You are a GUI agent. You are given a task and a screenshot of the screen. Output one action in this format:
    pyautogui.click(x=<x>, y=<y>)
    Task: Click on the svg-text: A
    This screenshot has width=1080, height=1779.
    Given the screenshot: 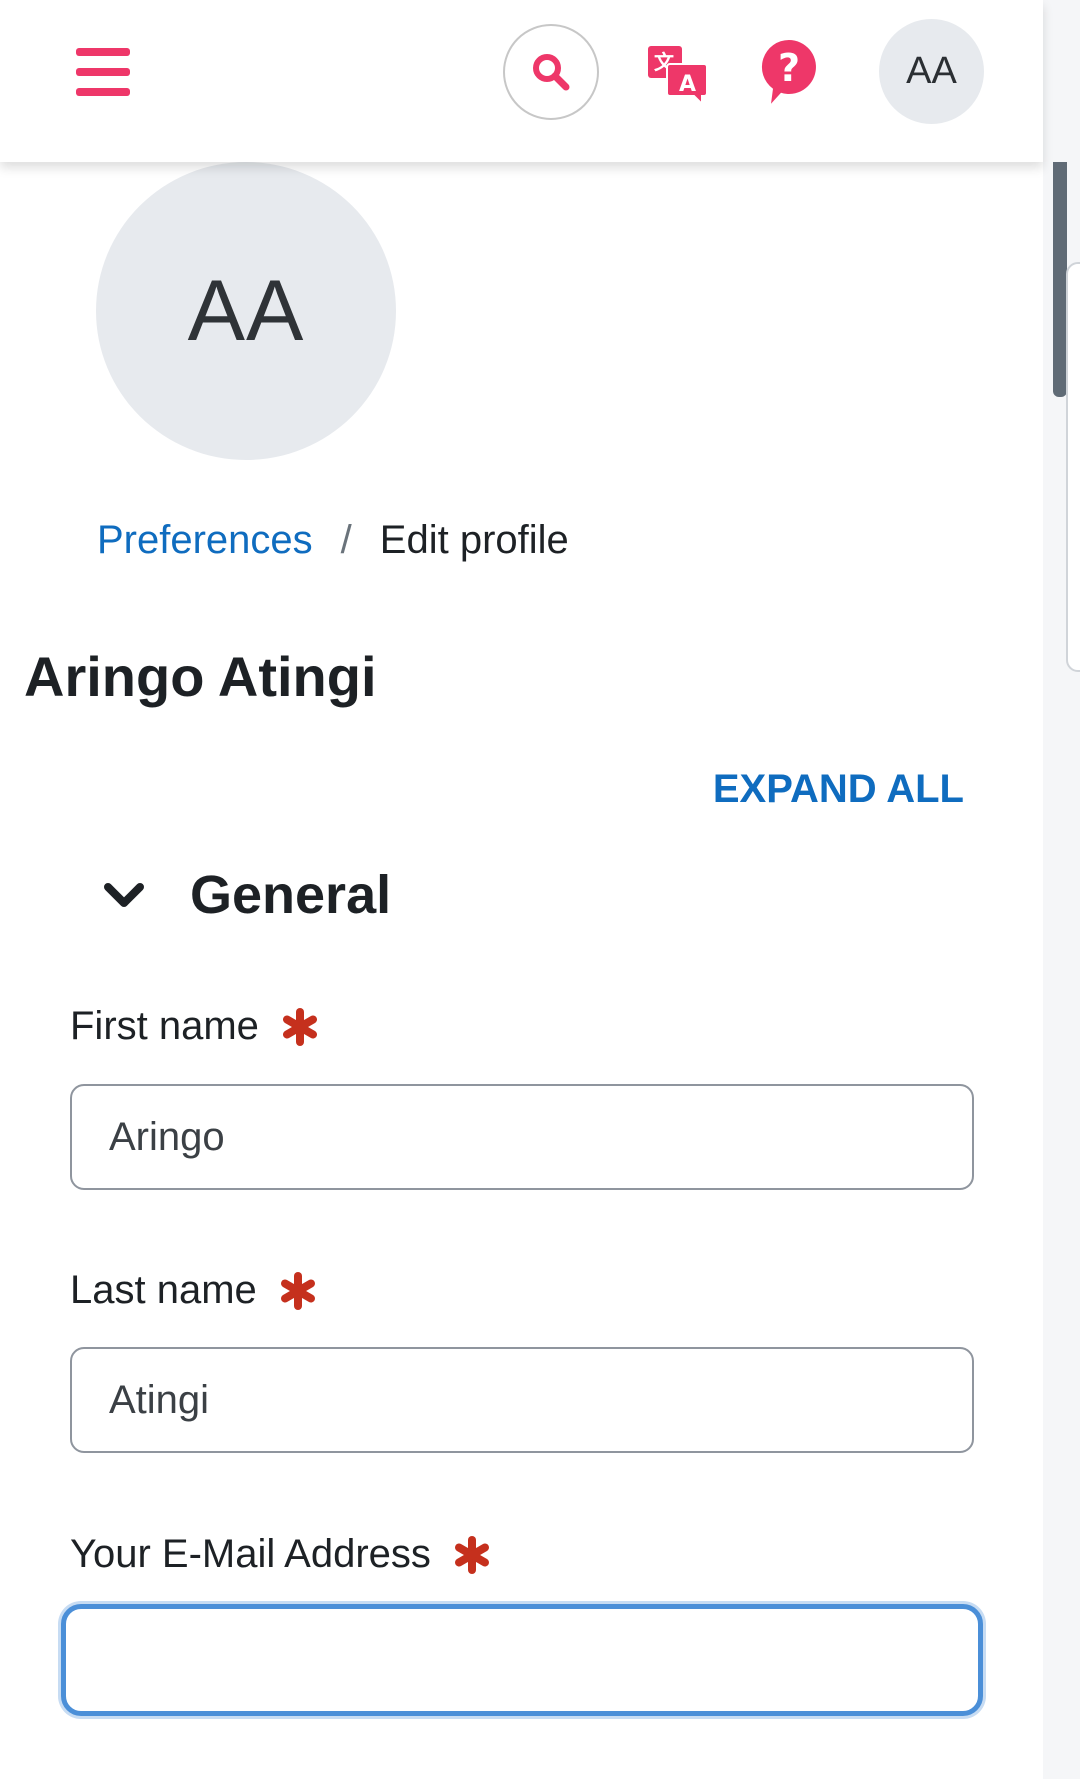 What is the action you would take?
    pyautogui.click(x=687, y=84)
    